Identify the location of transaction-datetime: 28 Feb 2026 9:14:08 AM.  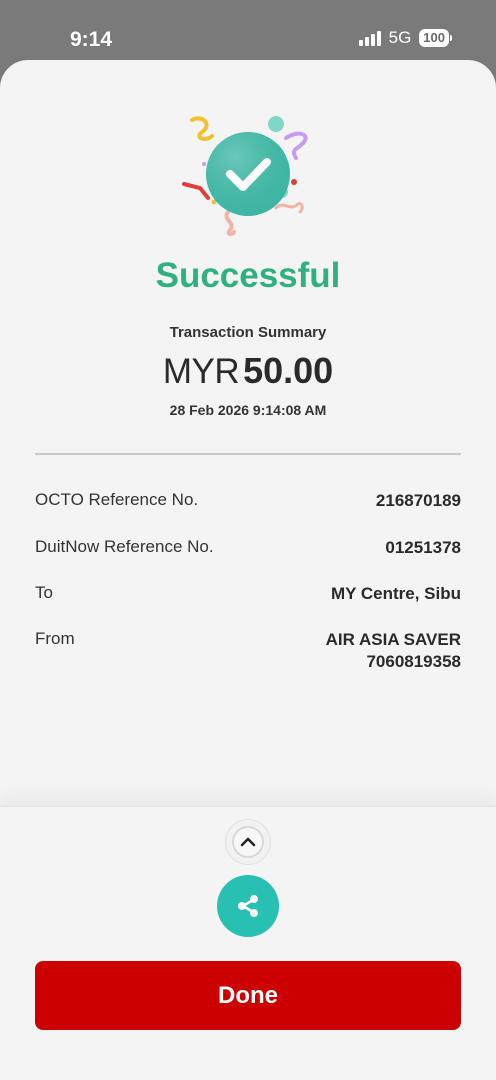
(248, 410).